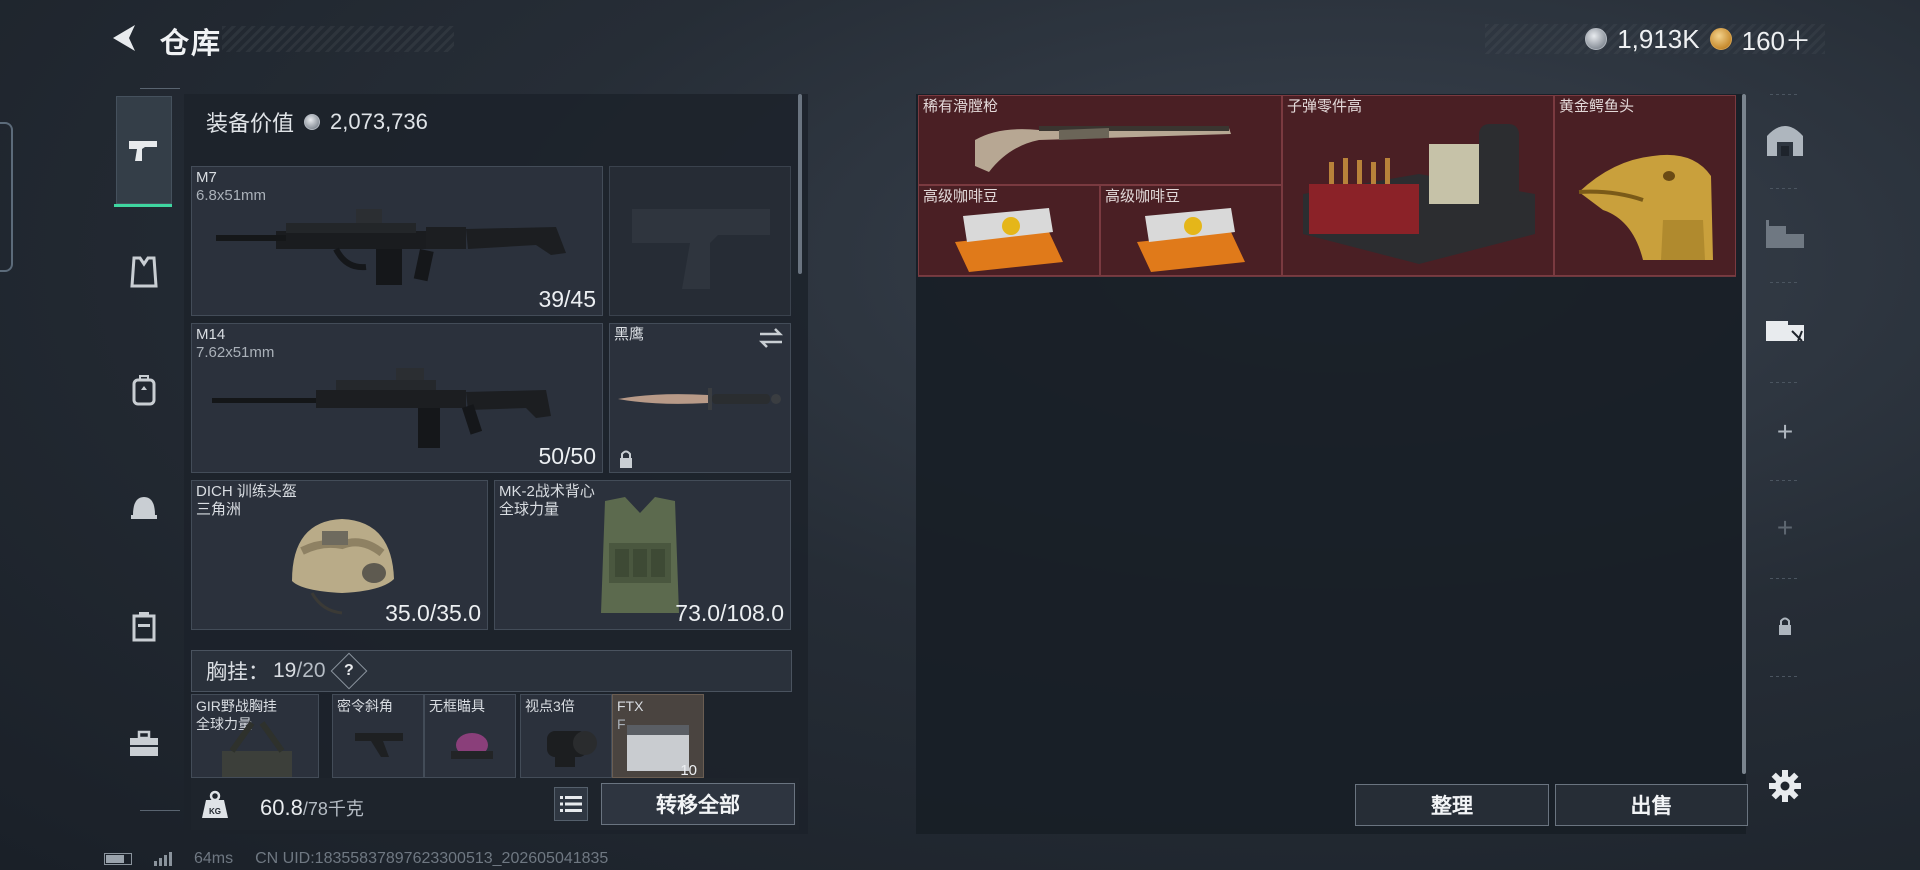 The height and width of the screenshot is (870, 1920). What do you see at coordinates (191, 44) in the screenshot?
I see `page-title: 仓库` at bounding box center [191, 44].